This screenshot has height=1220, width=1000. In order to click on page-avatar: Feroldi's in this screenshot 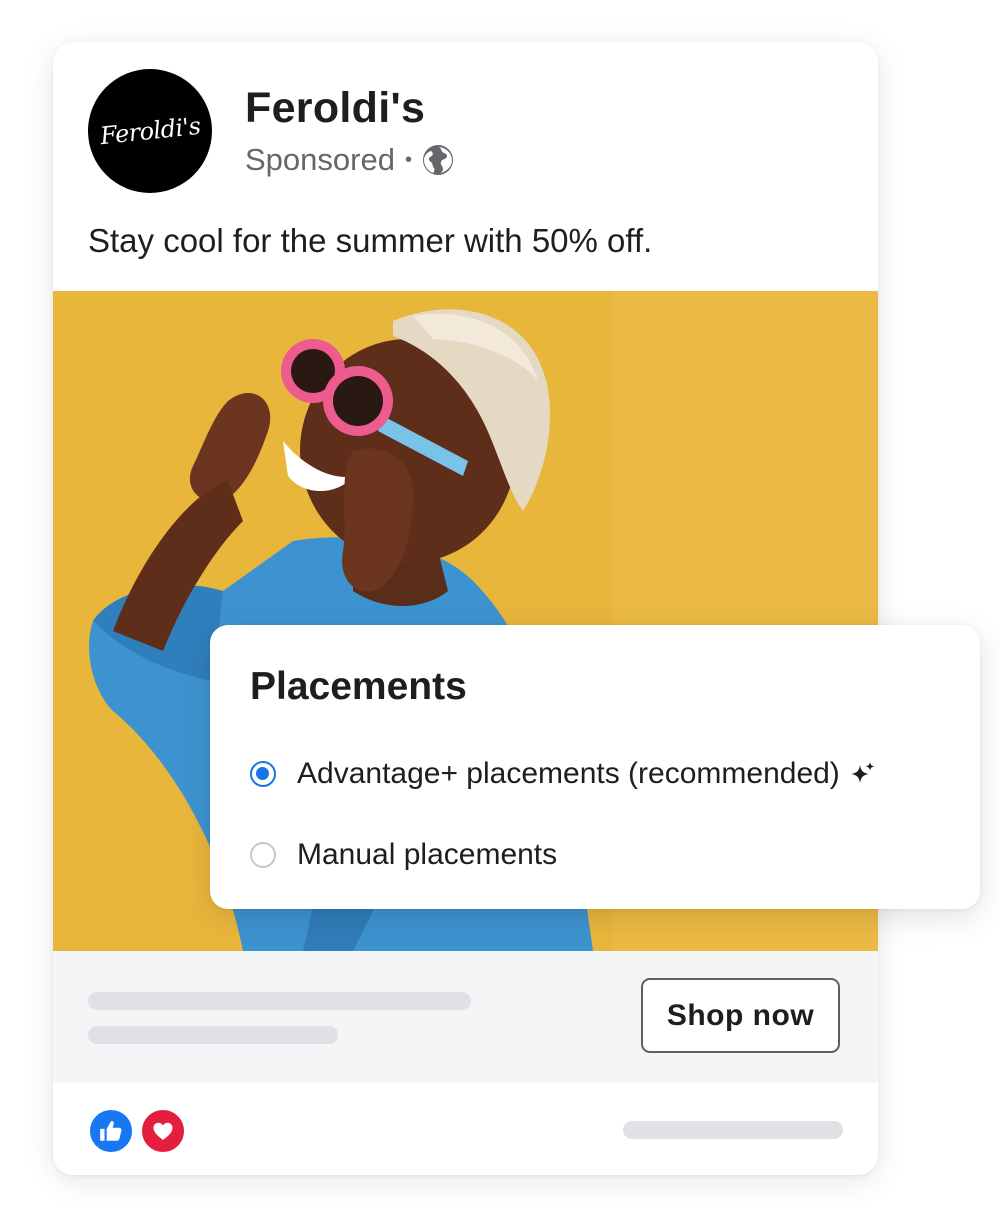, I will do `click(150, 131)`.